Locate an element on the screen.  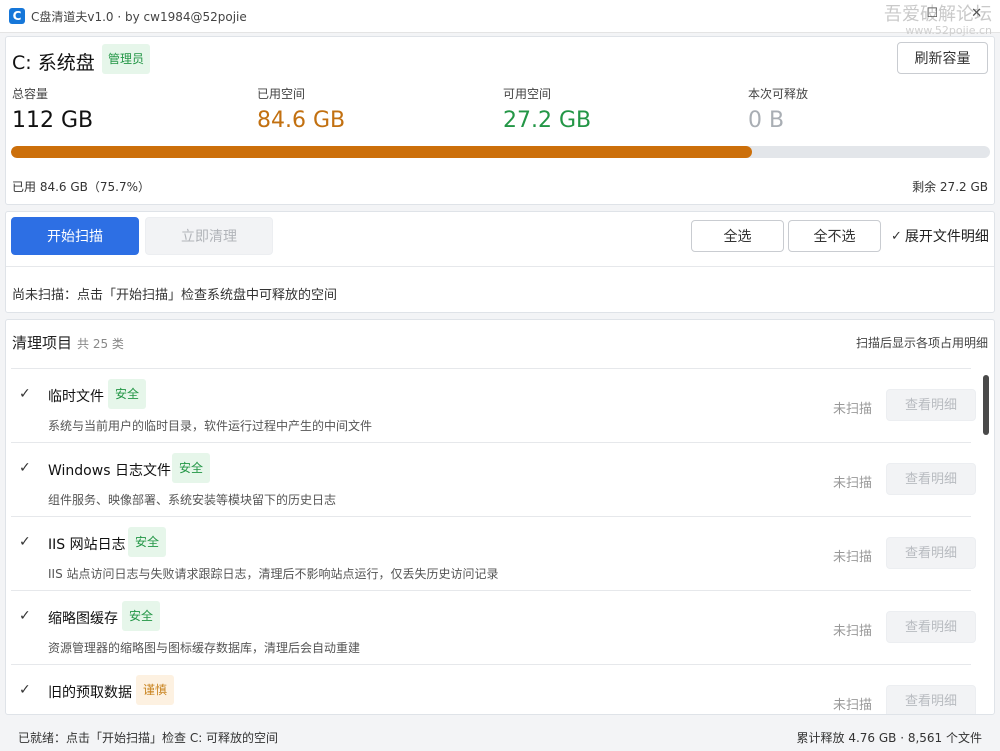
item-description: 资源管理器的缩略图与图标缓存数据库，清理后会自动重建 is located at coordinates (204, 648).